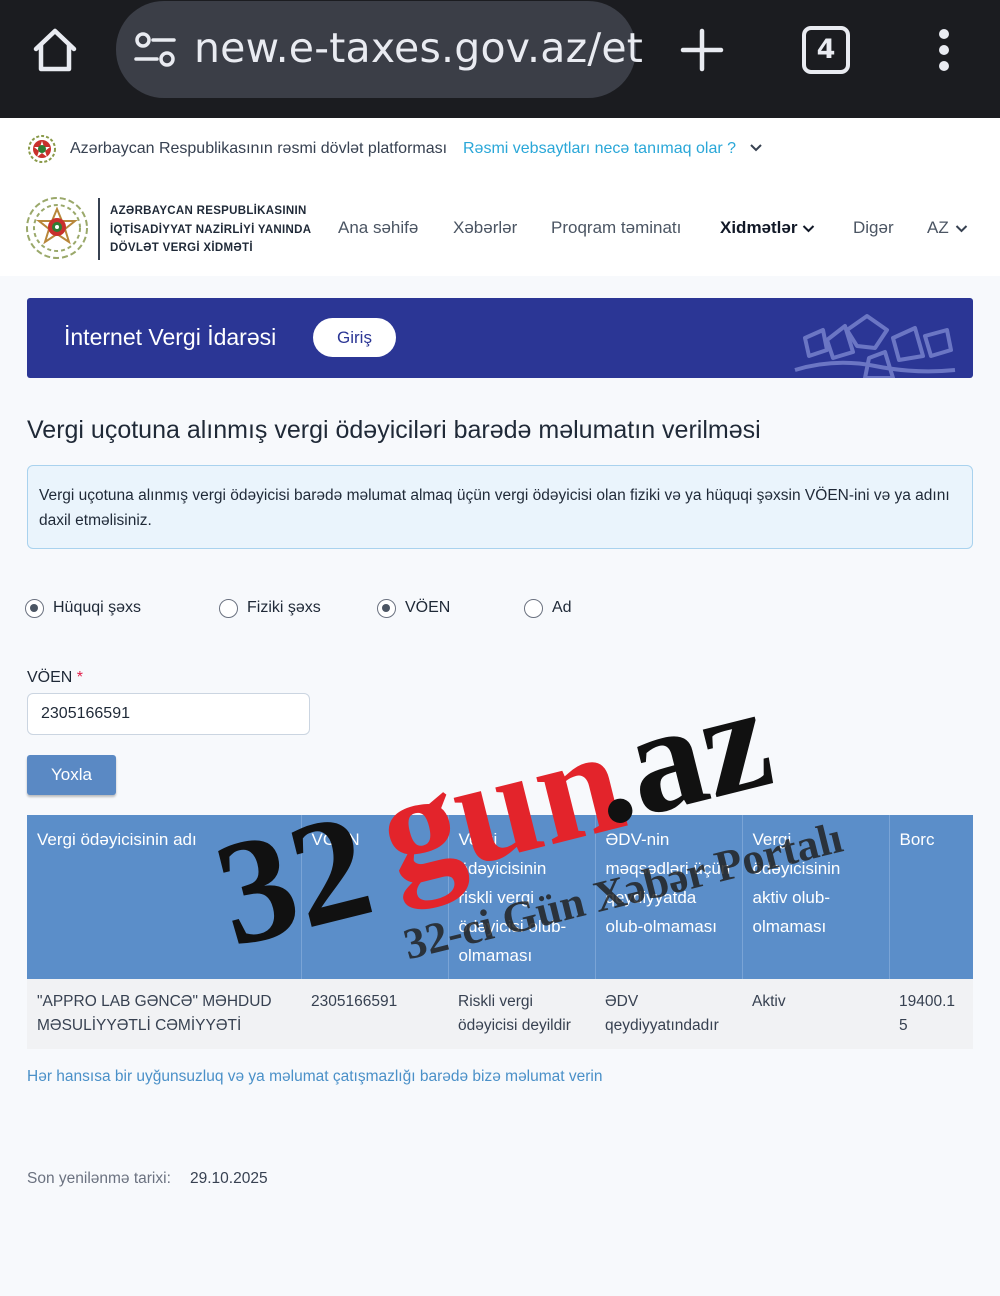 The height and width of the screenshot is (1296, 1000). What do you see at coordinates (758, 228) in the screenshot?
I see `nav-services: Xidmətlər` at bounding box center [758, 228].